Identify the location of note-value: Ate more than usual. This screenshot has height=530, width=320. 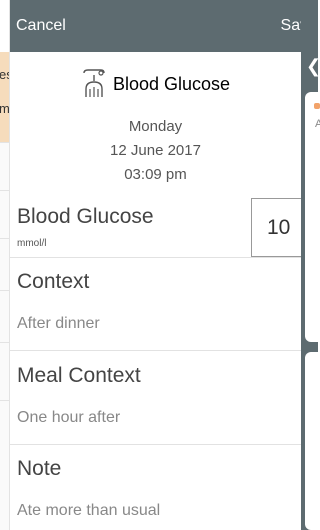
(88, 511).